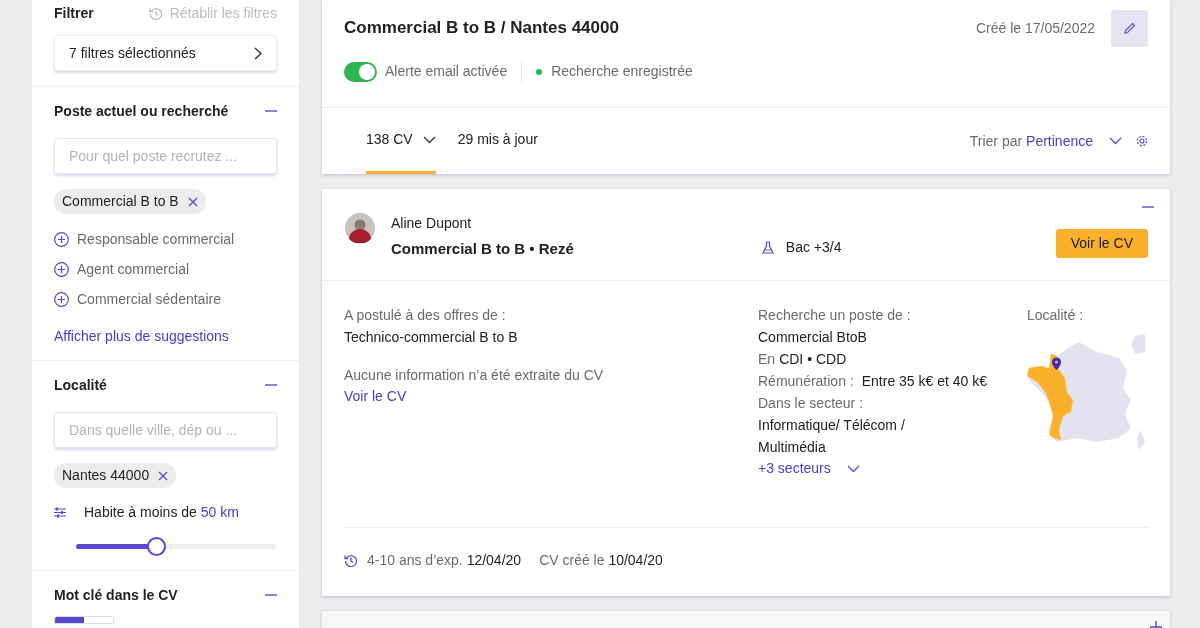 The height and width of the screenshot is (628, 1200). Describe the element at coordinates (482, 249) in the screenshot. I see `candidate-headline: Commercial B to B • Rezé` at that location.